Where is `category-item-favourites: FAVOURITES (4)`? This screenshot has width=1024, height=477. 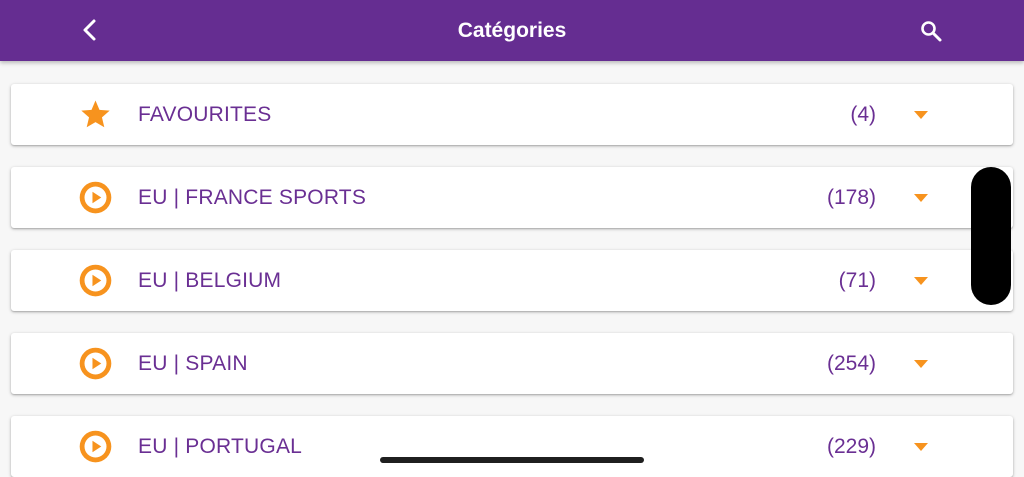
category-item-favourites: FAVOURITES (4) is located at coordinates (512, 114).